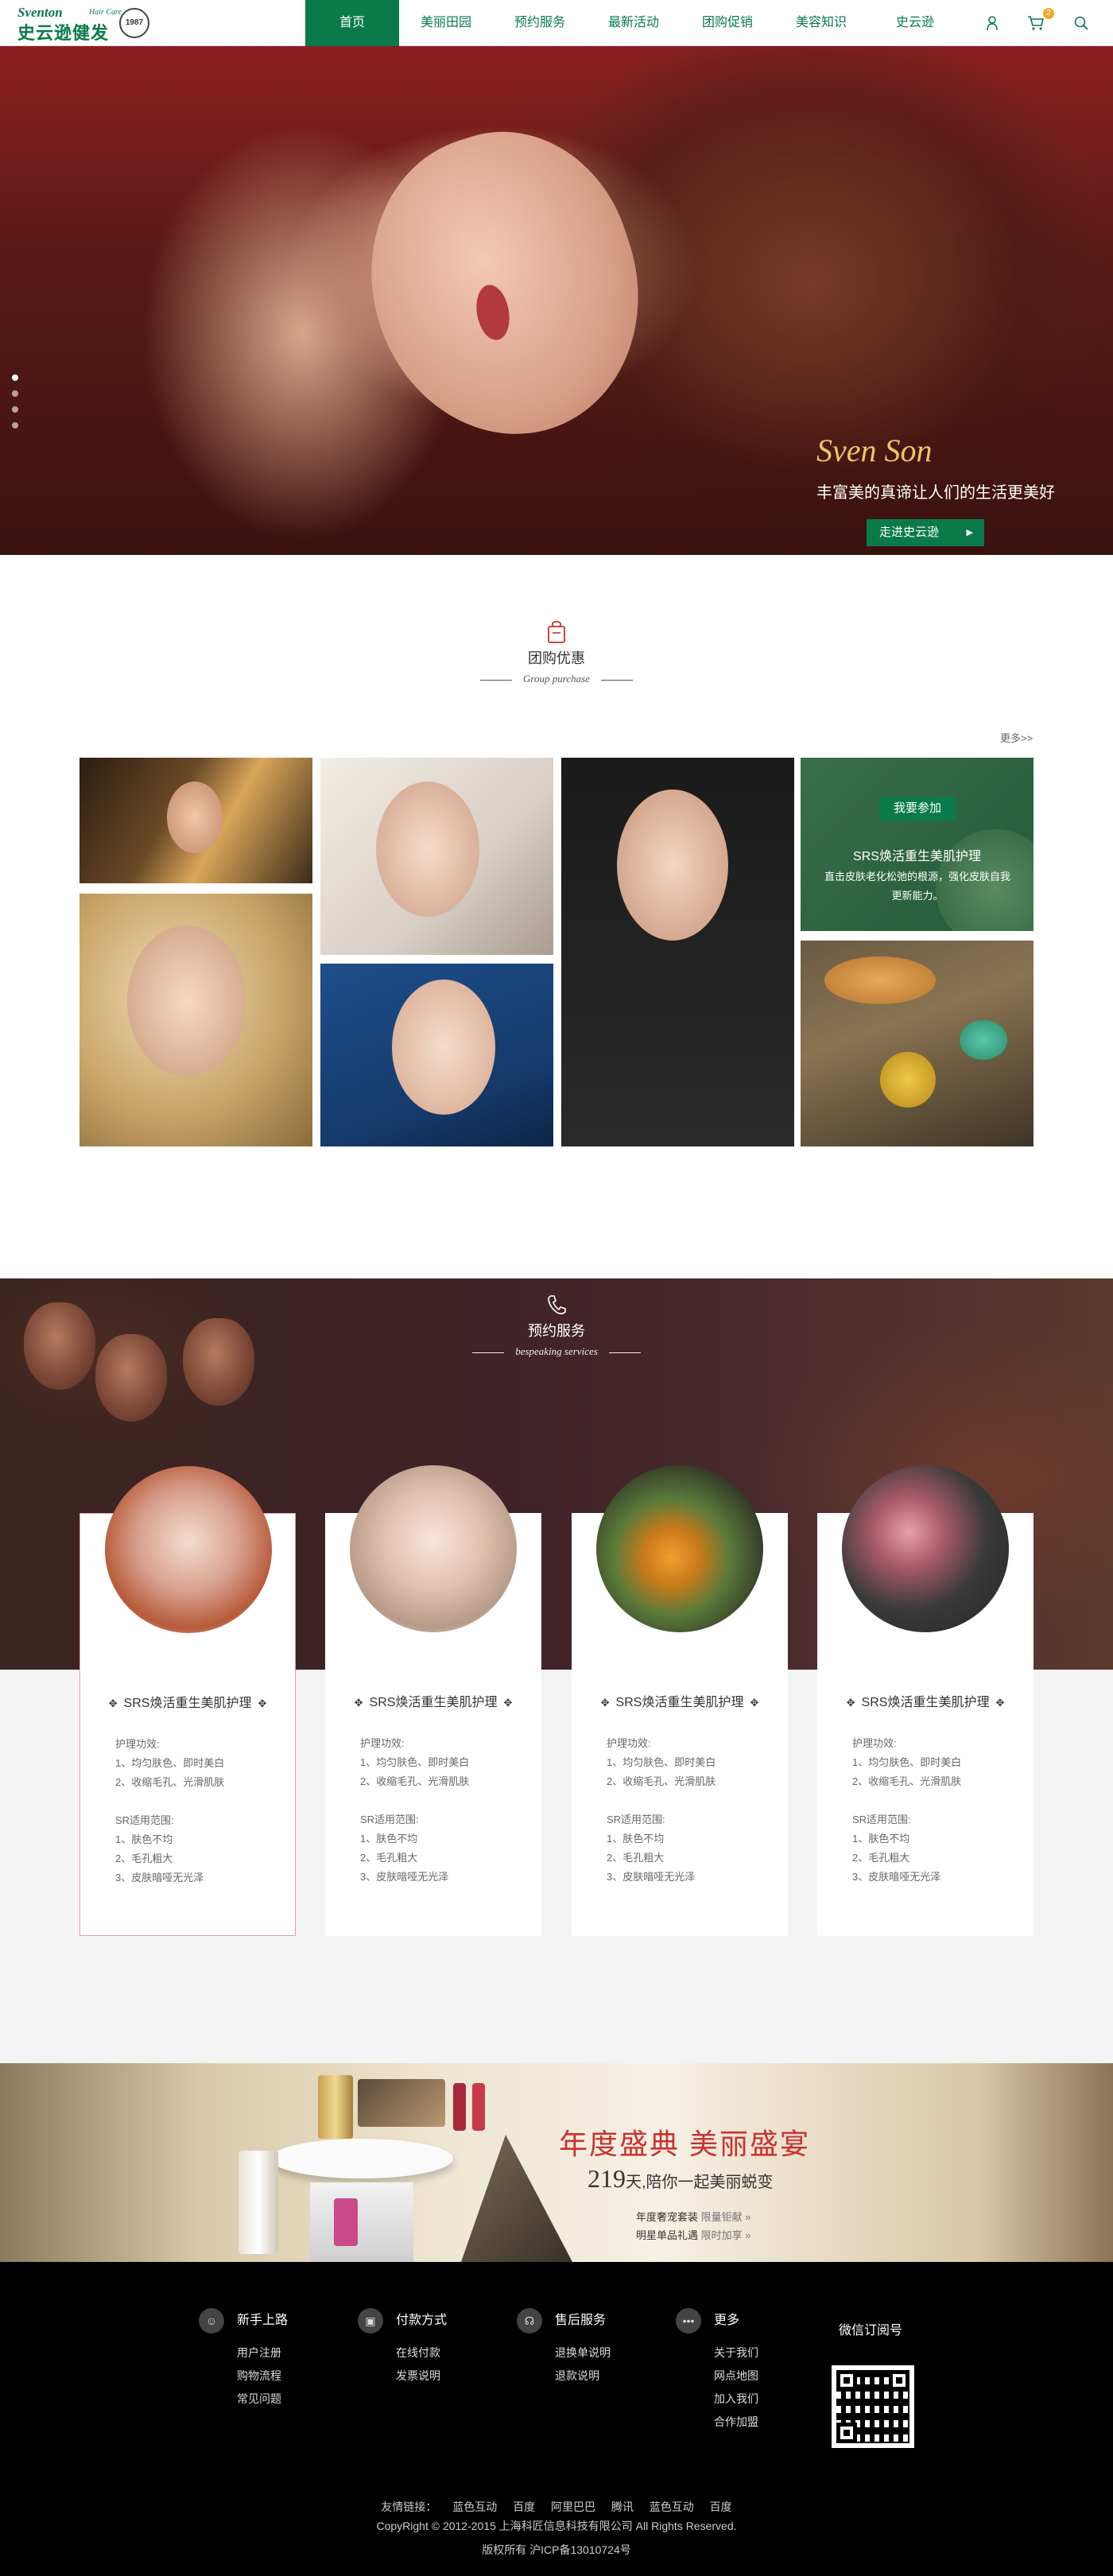 This screenshot has height=2576, width=1113. What do you see at coordinates (583, 2376) in the screenshot?
I see `footer-link-refund: 退款说明` at bounding box center [583, 2376].